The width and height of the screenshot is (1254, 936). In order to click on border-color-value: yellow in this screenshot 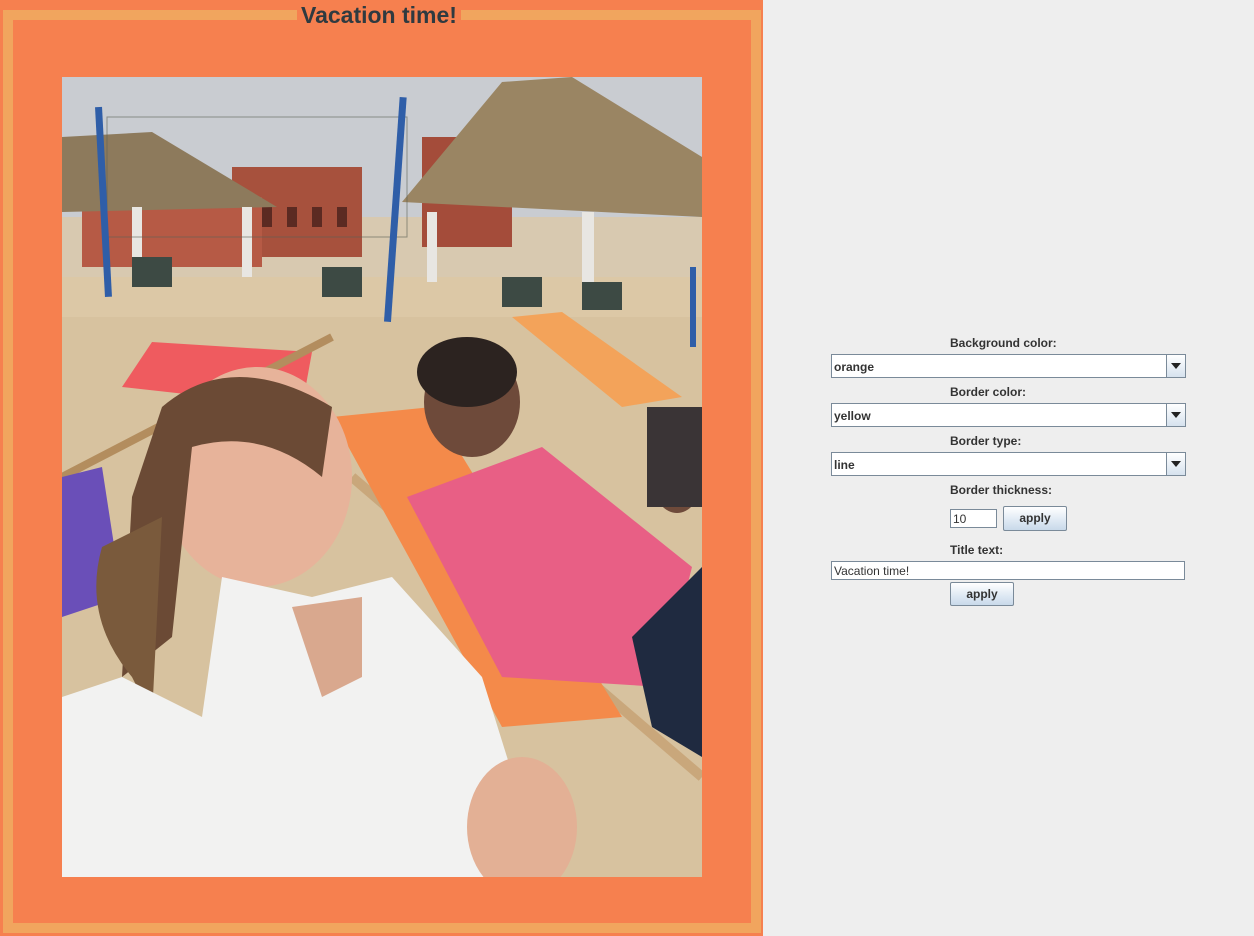, I will do `click(852, 416)`.